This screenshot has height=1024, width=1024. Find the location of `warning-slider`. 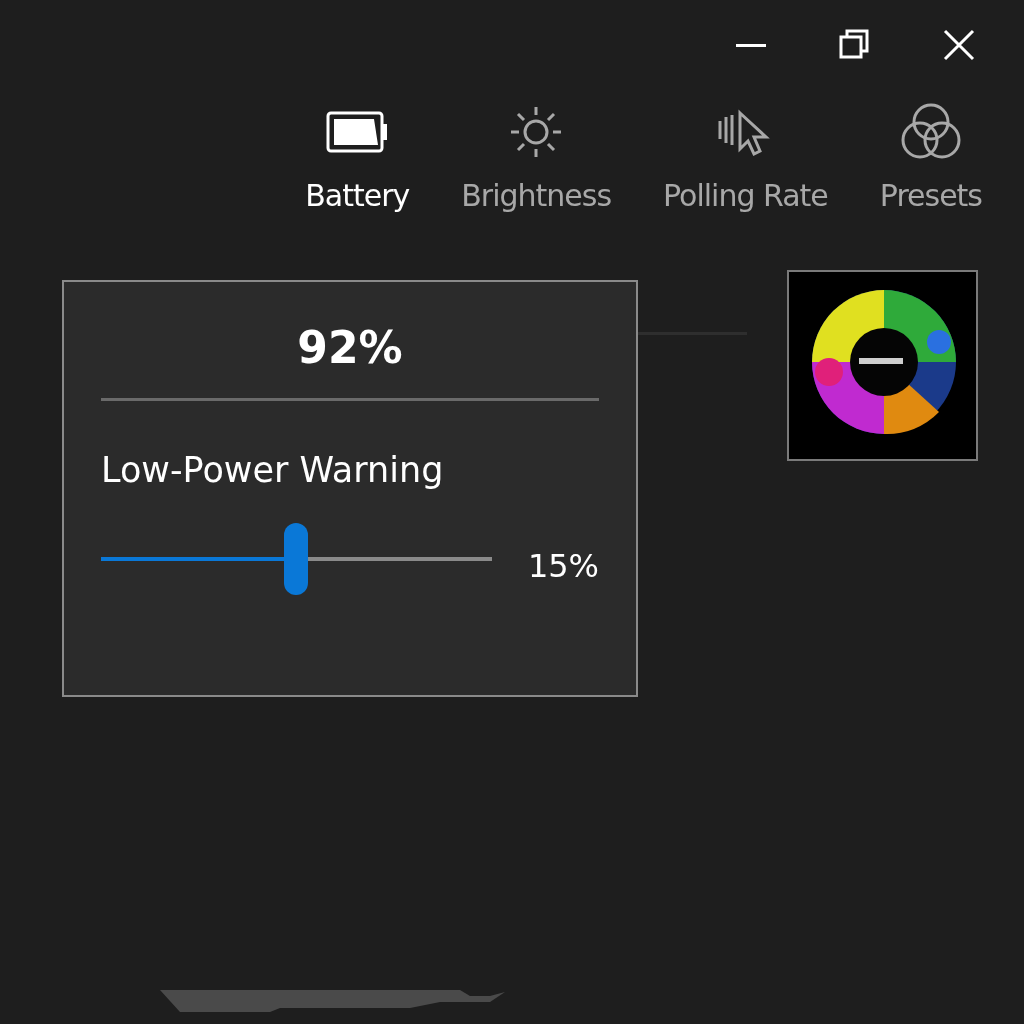

warning-slider is located at coordinates (296, 559).